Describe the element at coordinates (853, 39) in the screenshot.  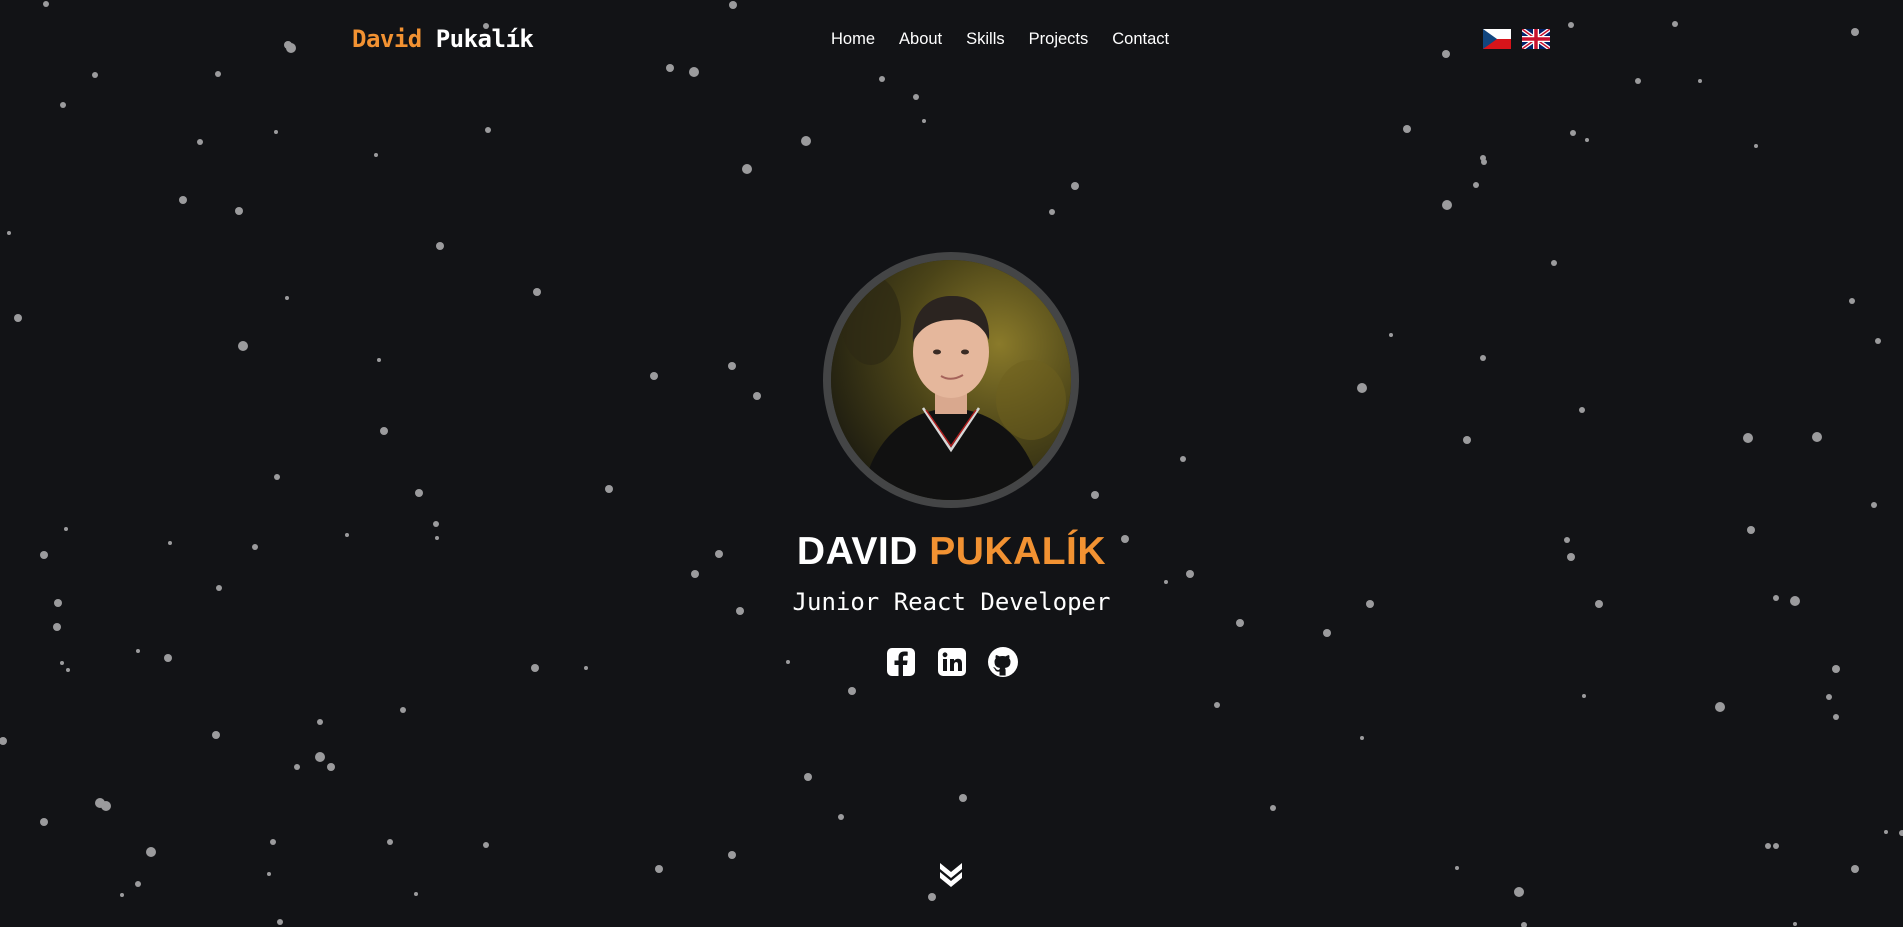
I see `nav-home: Home` at that location.